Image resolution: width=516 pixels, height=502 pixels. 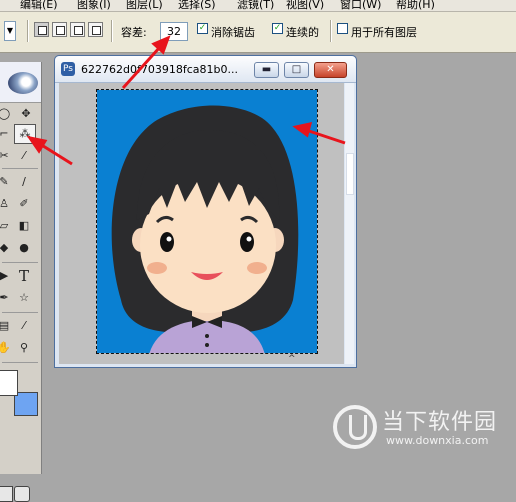 What do you see at coordinates (266, 70) in the screenshot?
I see `minimize-button: ▬` at bounding box center [266, 70].